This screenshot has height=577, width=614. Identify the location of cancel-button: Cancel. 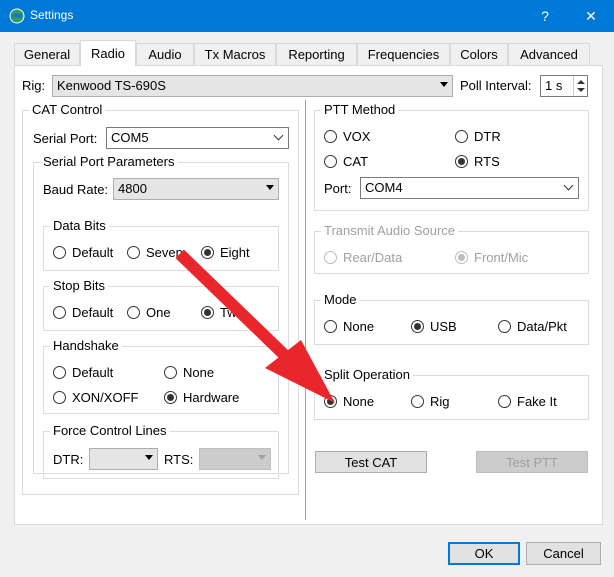
(563, 553).